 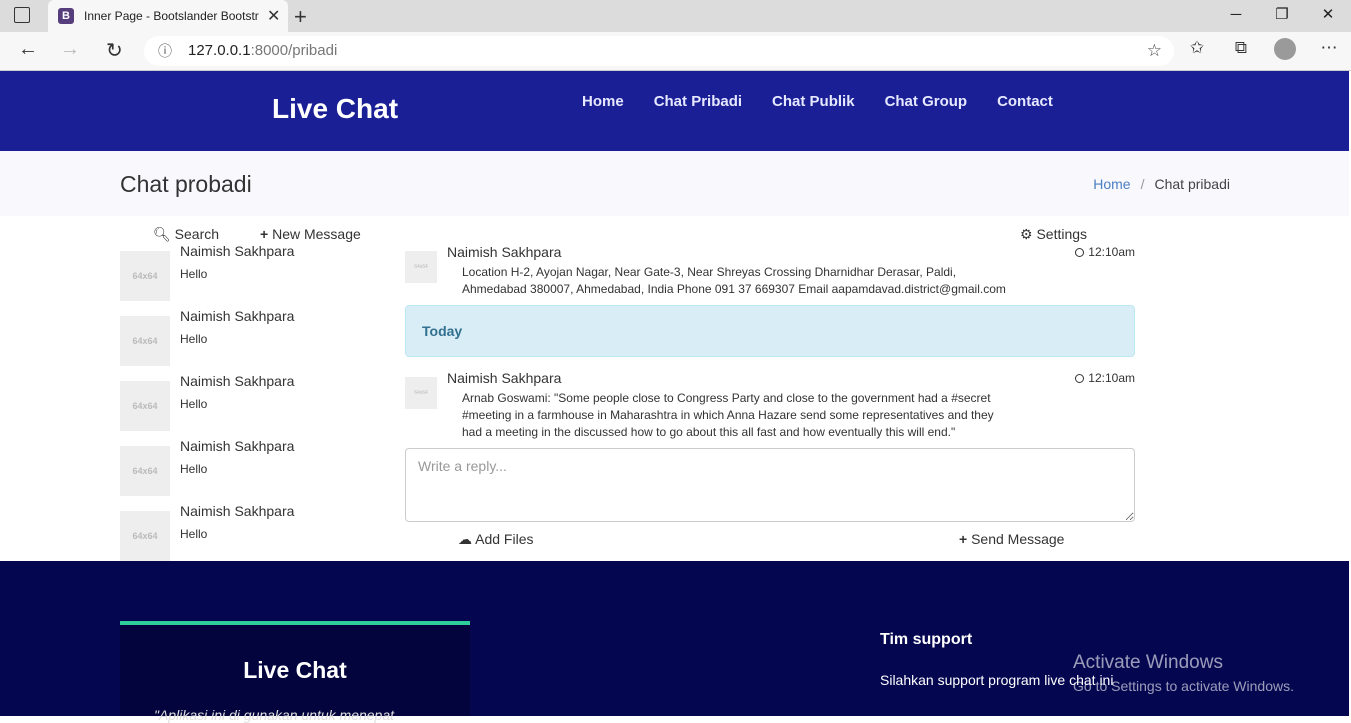 I want to click on date-divider-label: Today, so click(x=442, y=331).